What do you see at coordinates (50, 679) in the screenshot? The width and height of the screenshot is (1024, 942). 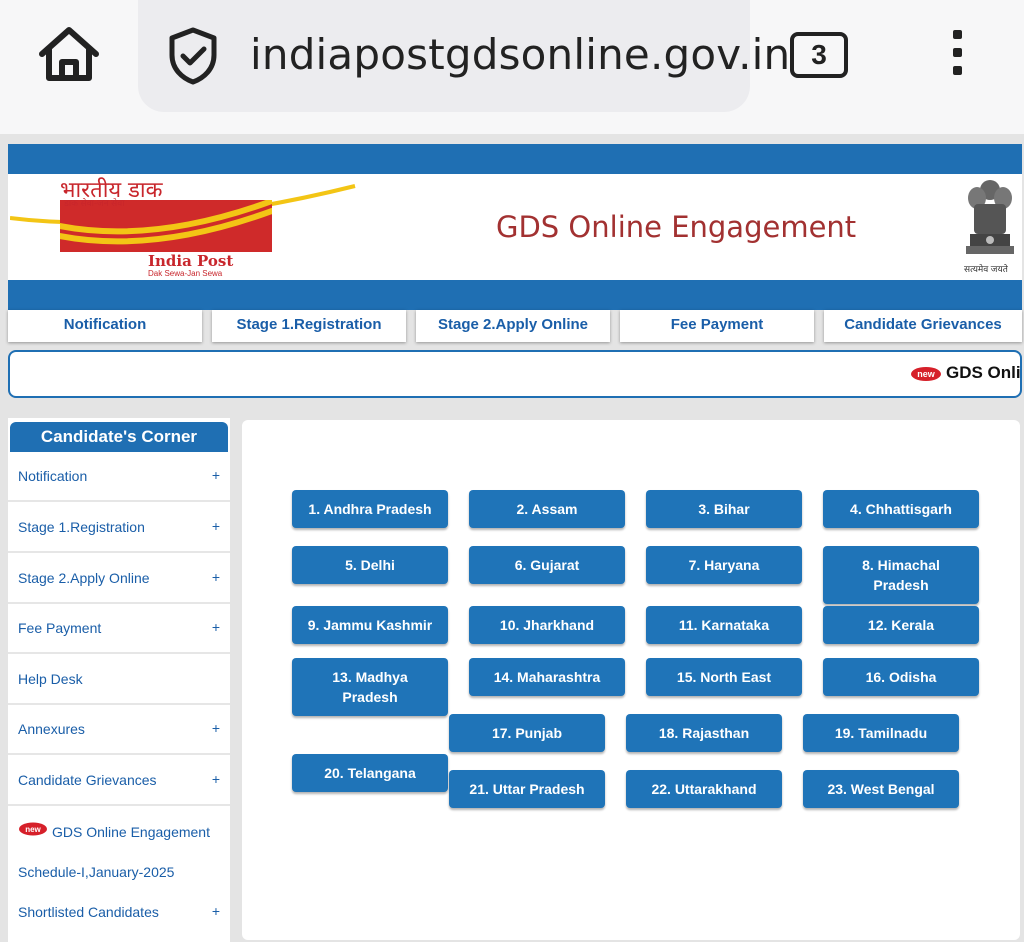 I see `sidebar-item-label: Help Desk` at bounding box center [50, 679].